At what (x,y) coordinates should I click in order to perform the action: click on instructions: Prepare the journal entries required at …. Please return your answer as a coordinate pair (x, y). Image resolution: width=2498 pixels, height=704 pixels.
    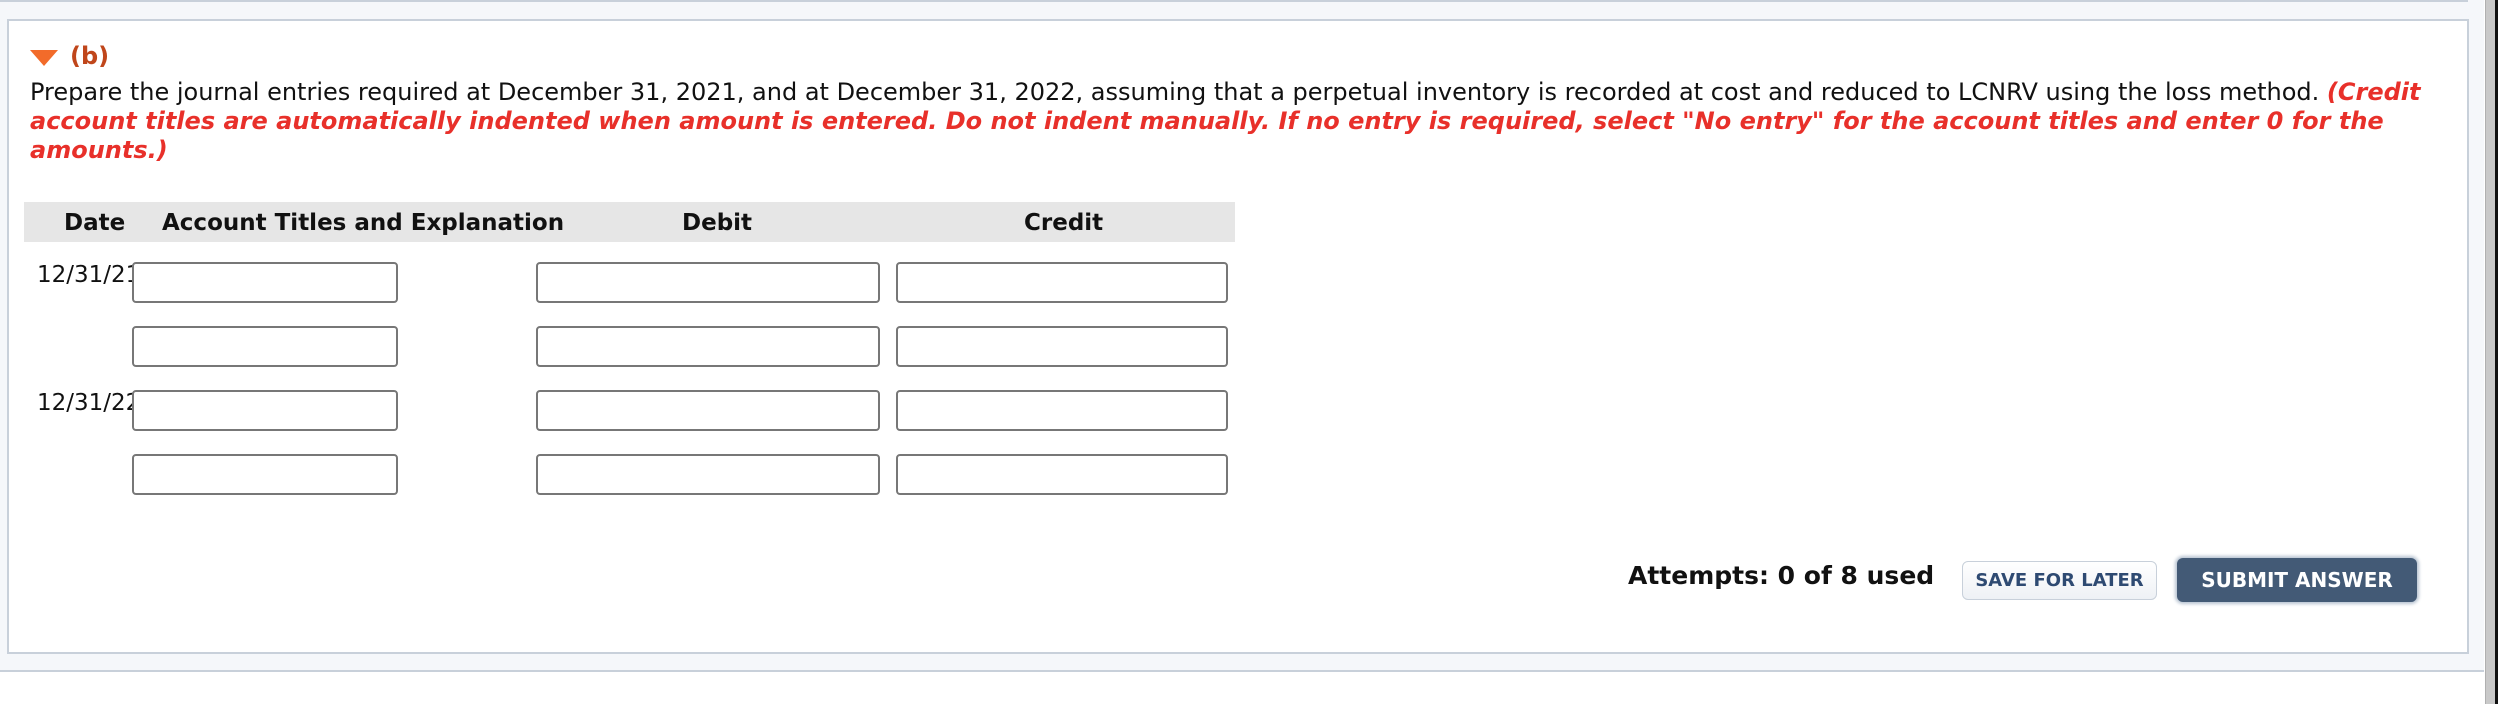
    Looking at the image, I should click on (1242, 121).